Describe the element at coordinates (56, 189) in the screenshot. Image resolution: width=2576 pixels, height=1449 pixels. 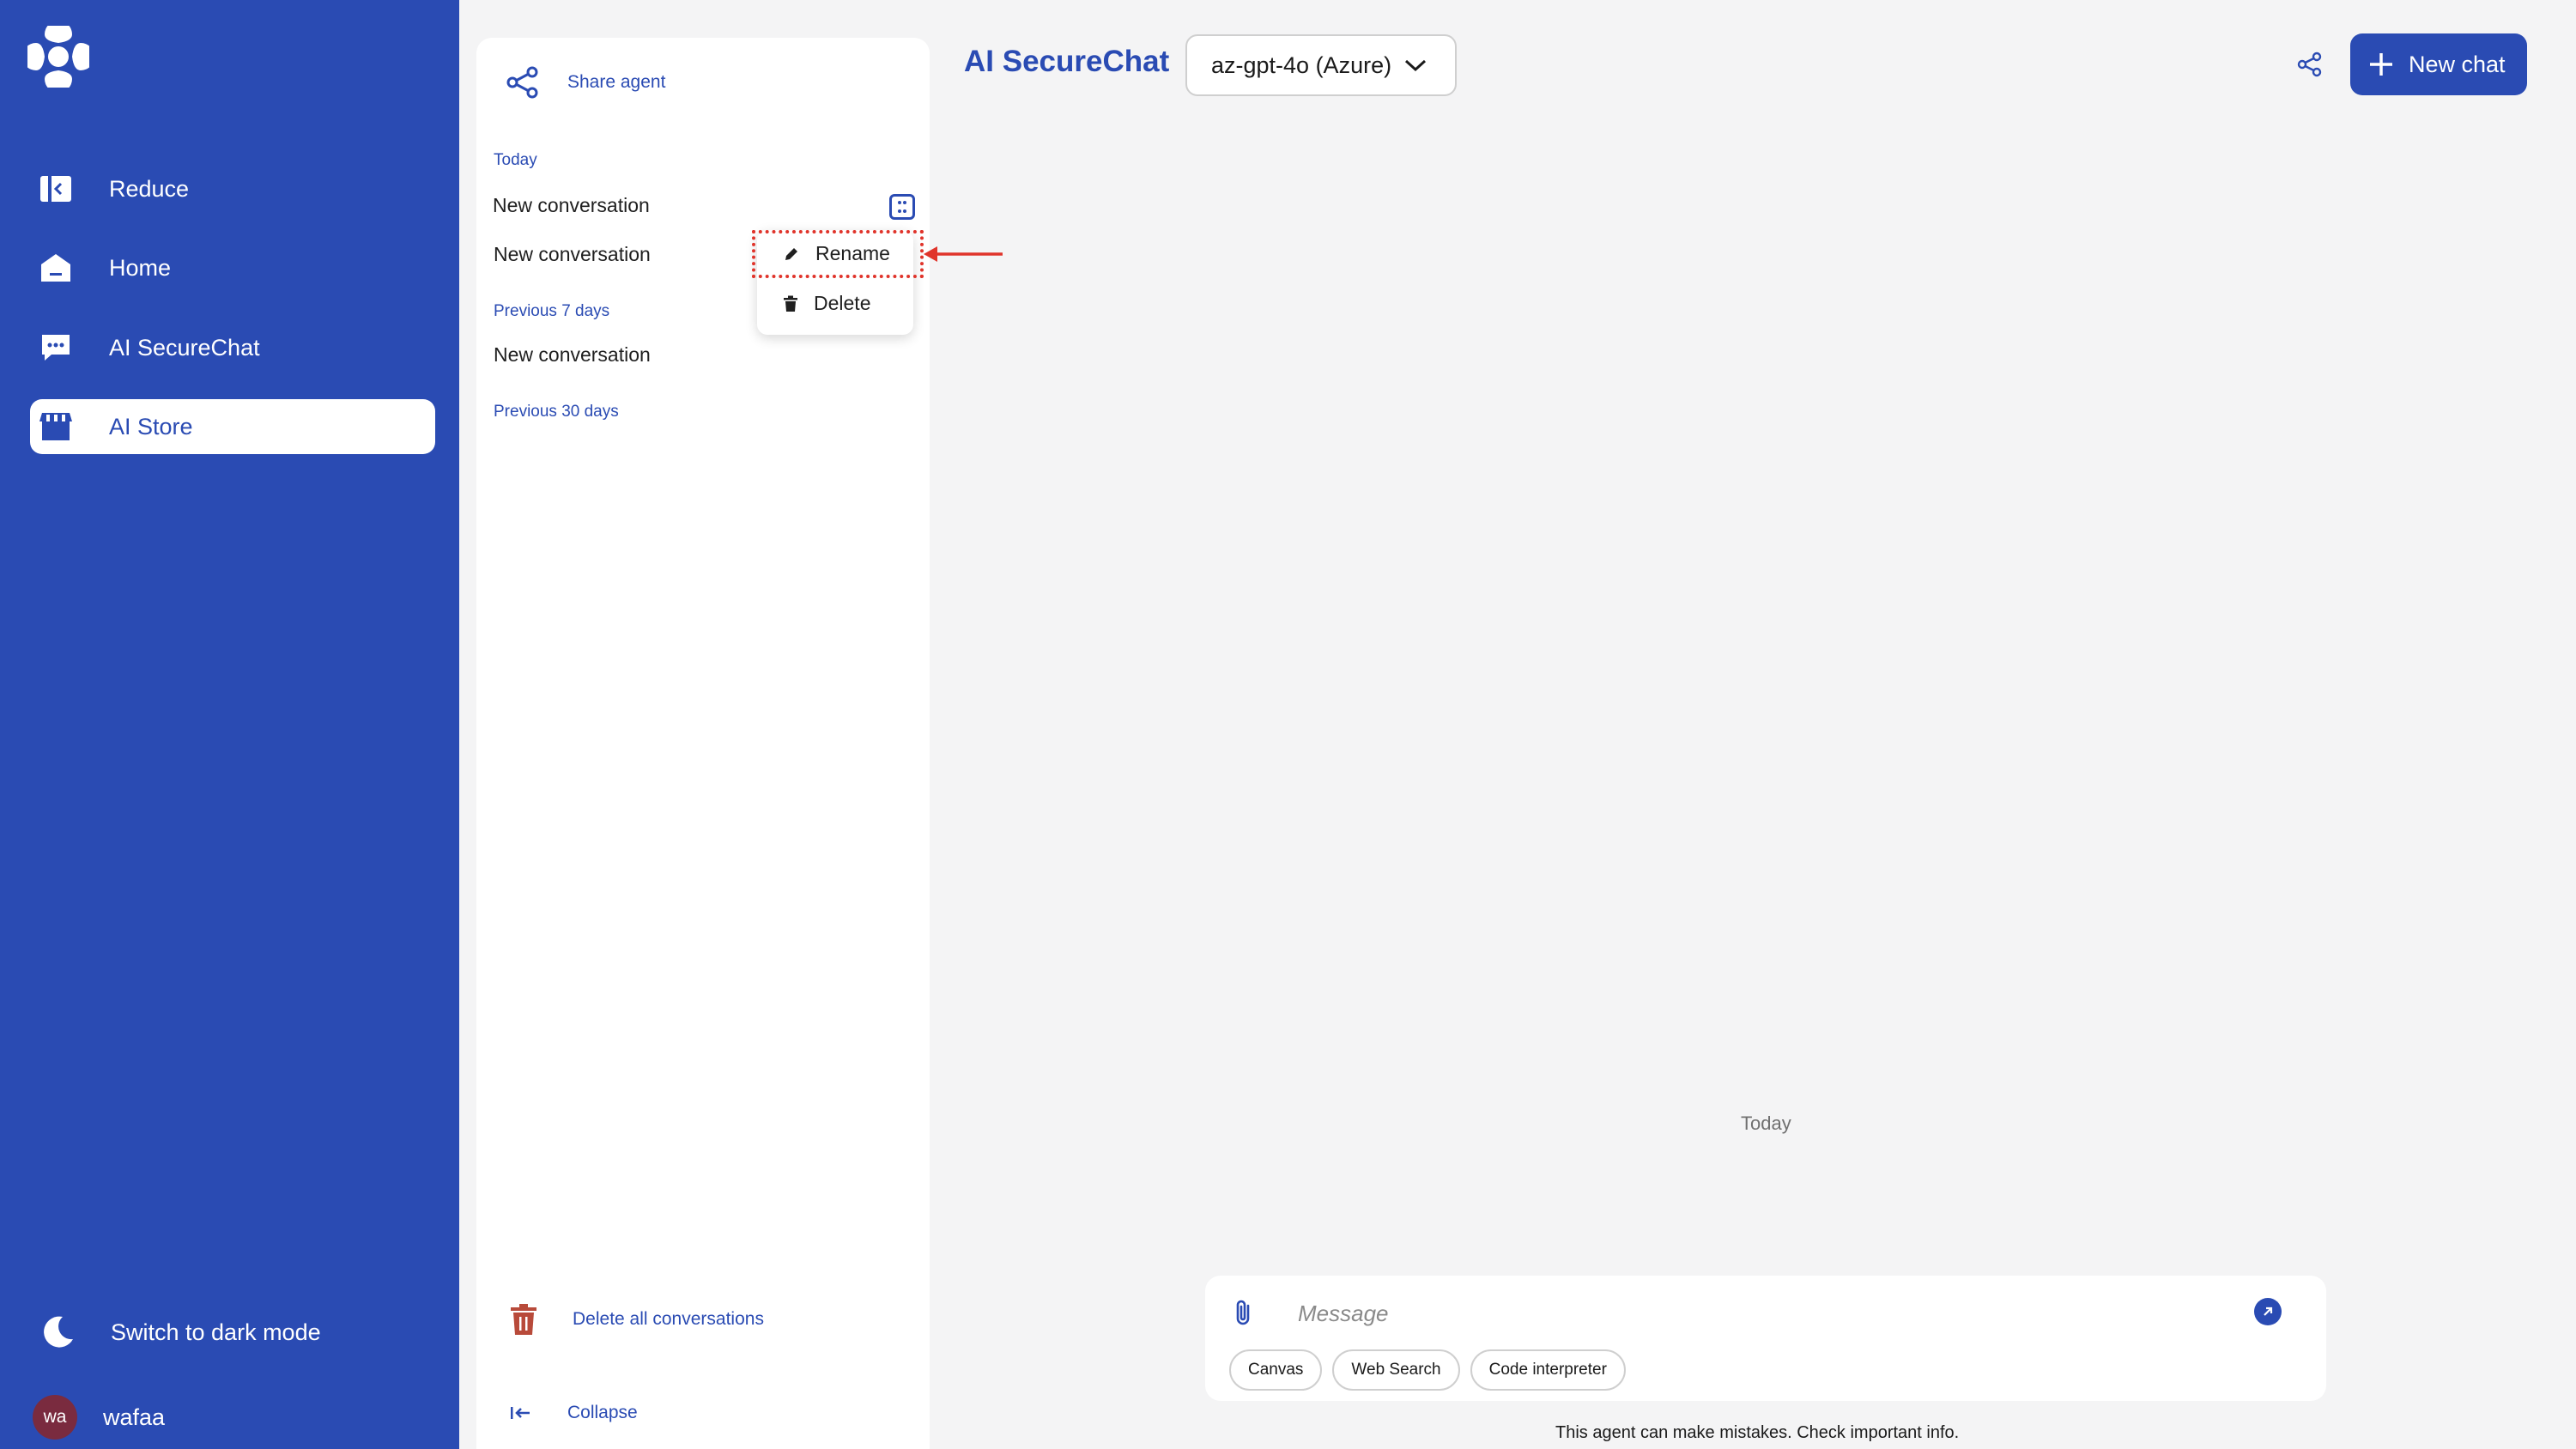
I see `sidebar-collapse-icon` at that location.